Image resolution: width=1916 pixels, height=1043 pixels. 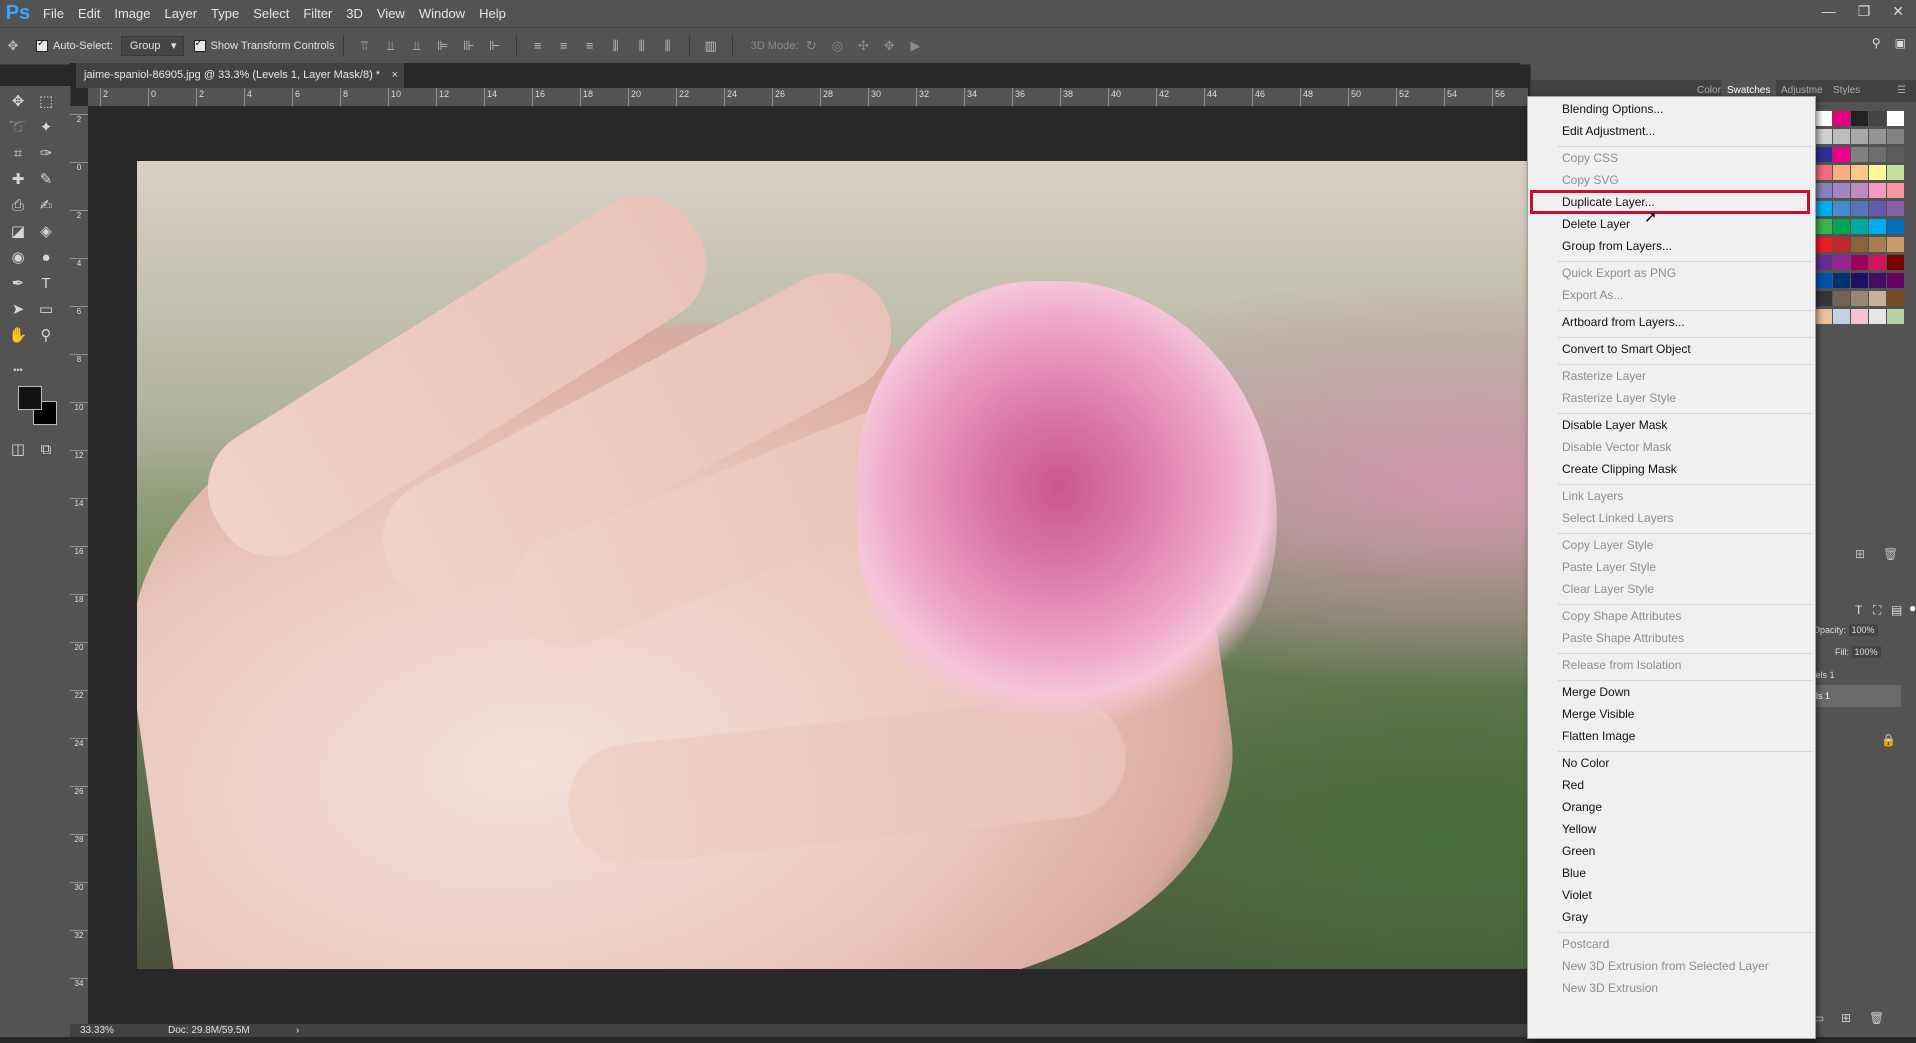 I want to click on close-tab-icon: ×, so click(x=395, y=75).